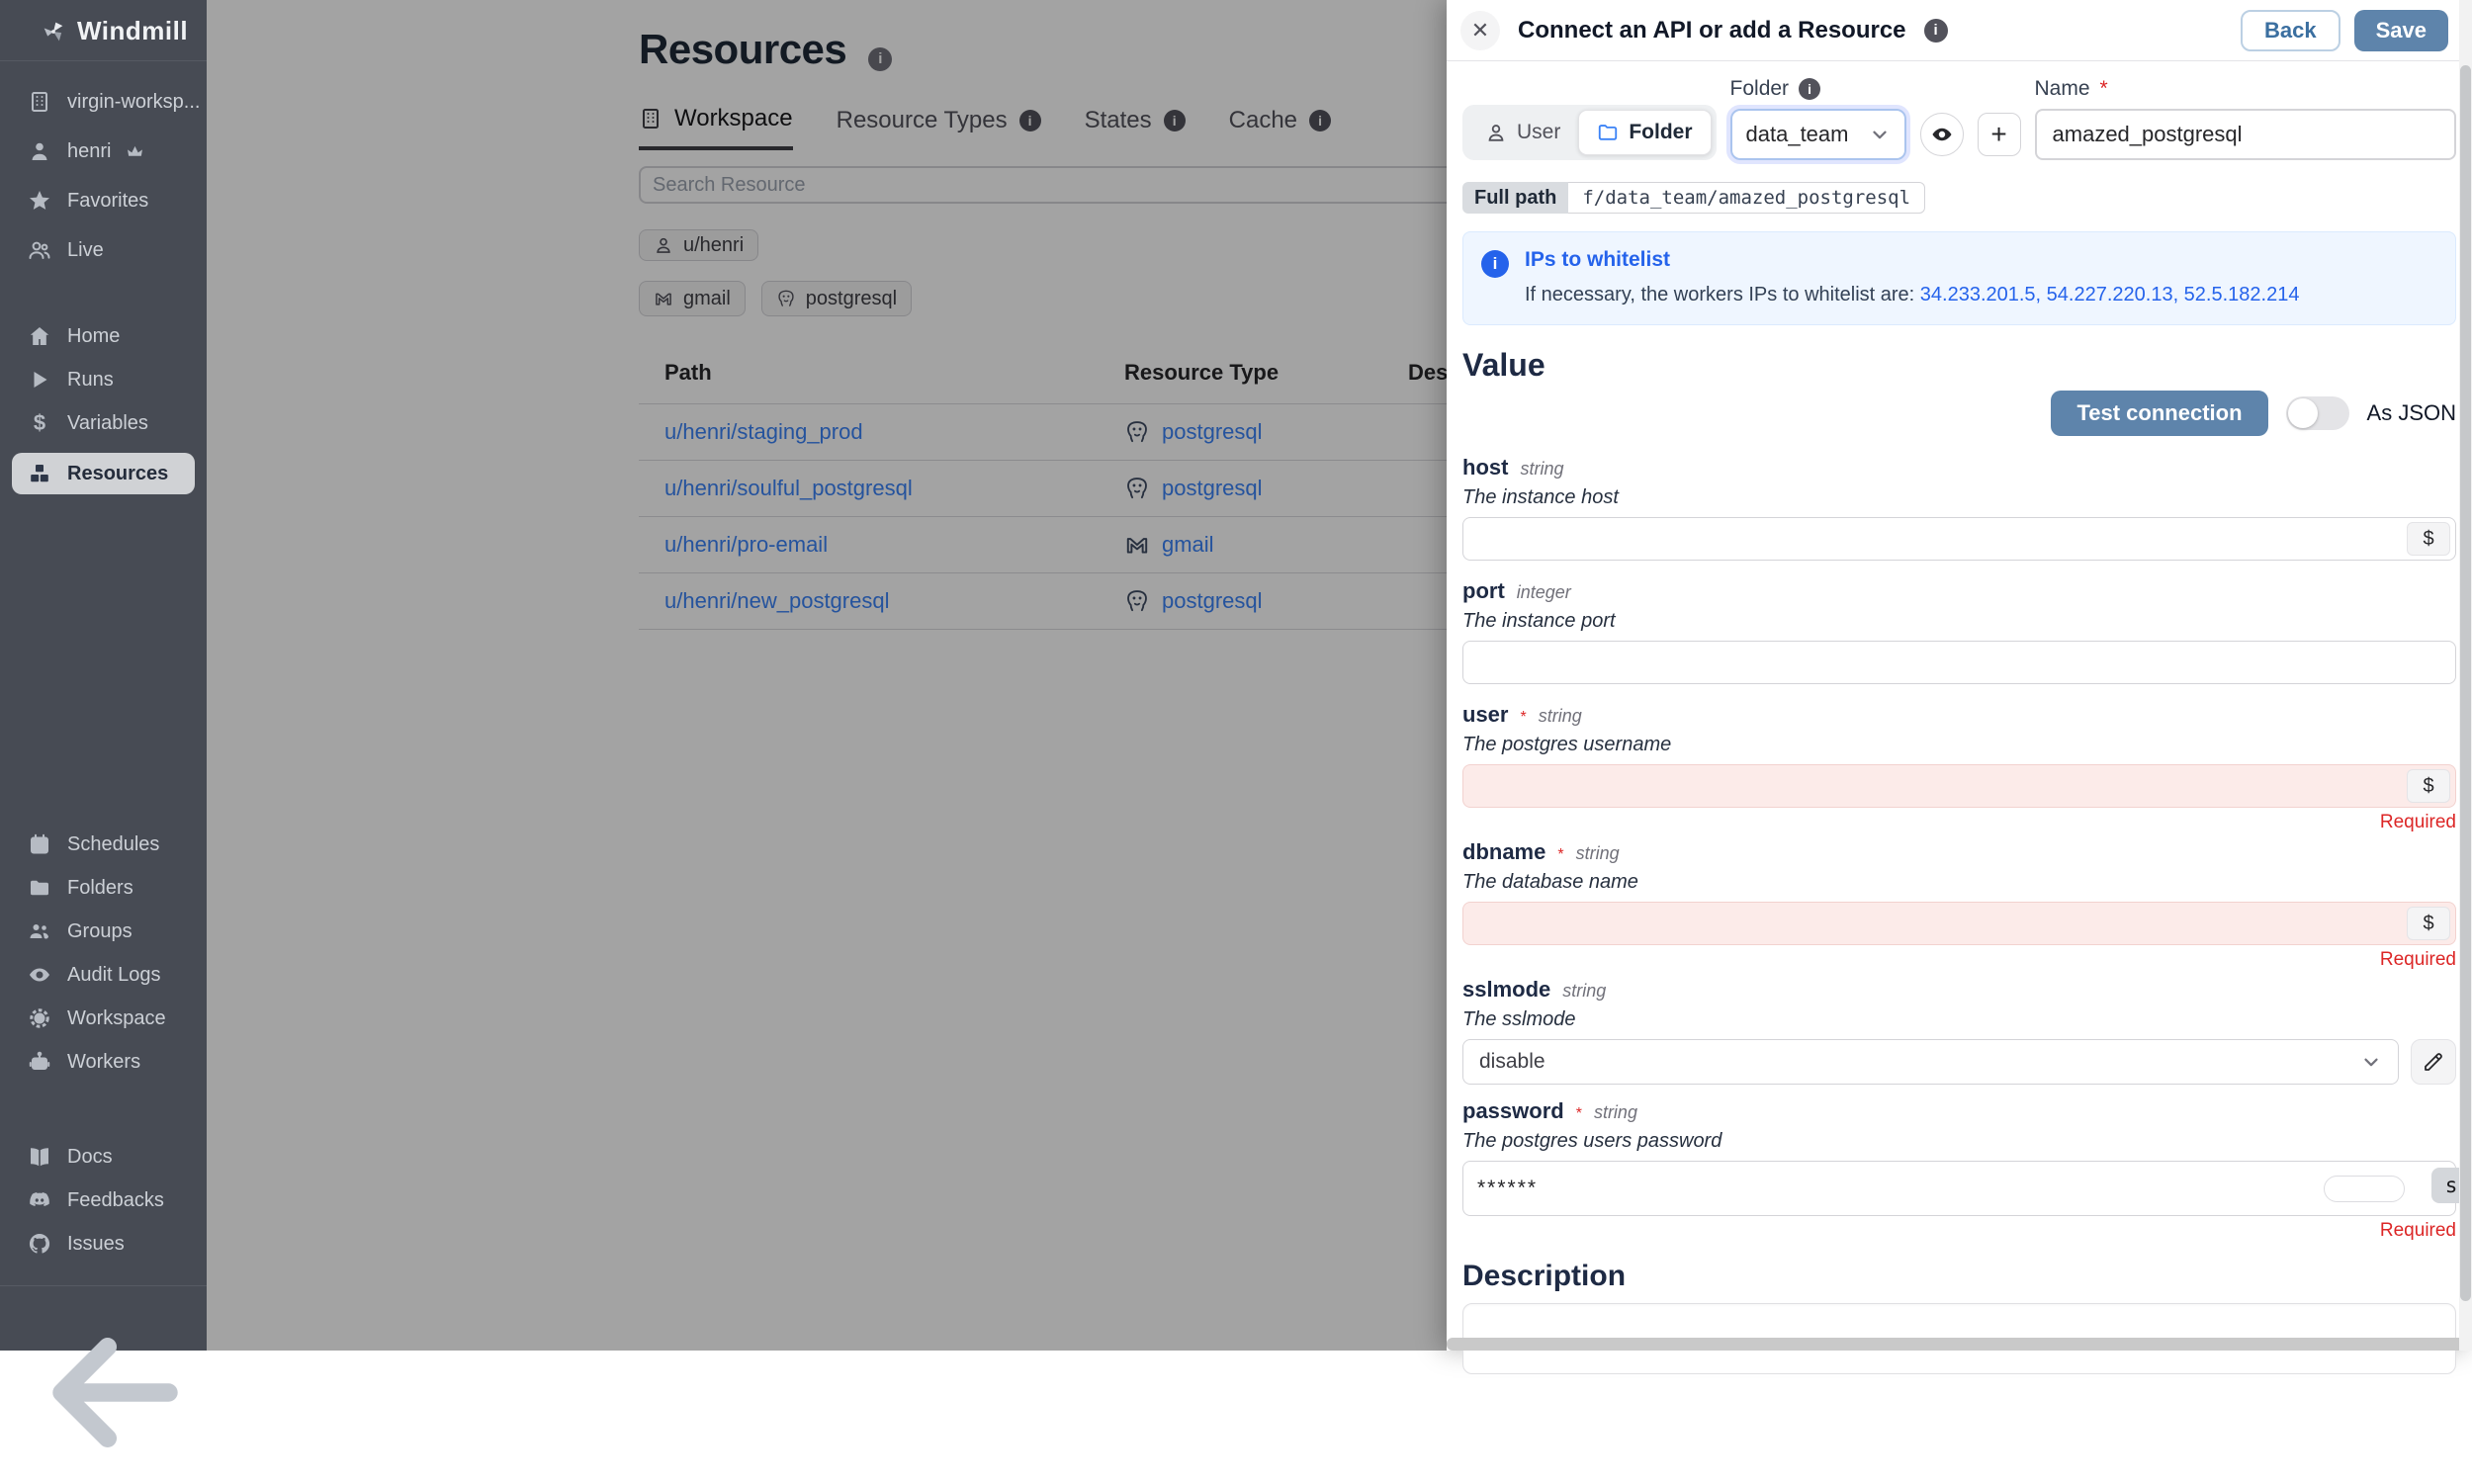 Image resolution: width=2472 pixels, height=1484 pixels. Describe the element at coordinates (39, 423) in the screenshot. I see `dollar-icon: $` at that location.